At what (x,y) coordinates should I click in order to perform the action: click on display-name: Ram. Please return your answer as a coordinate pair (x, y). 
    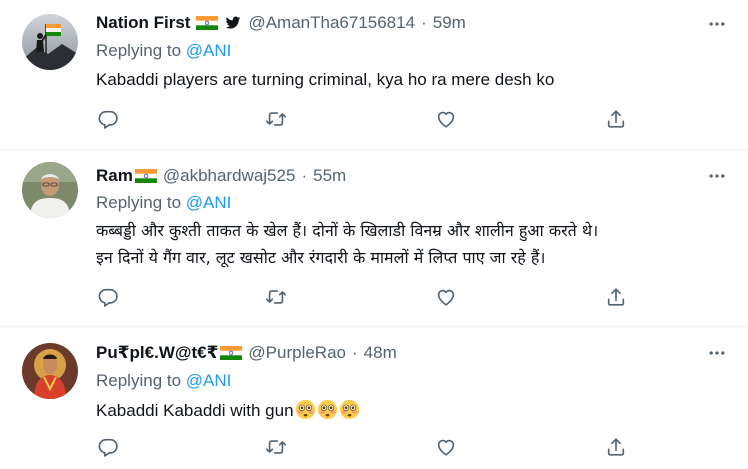
    Looking at the image, I should click on (114, 176).